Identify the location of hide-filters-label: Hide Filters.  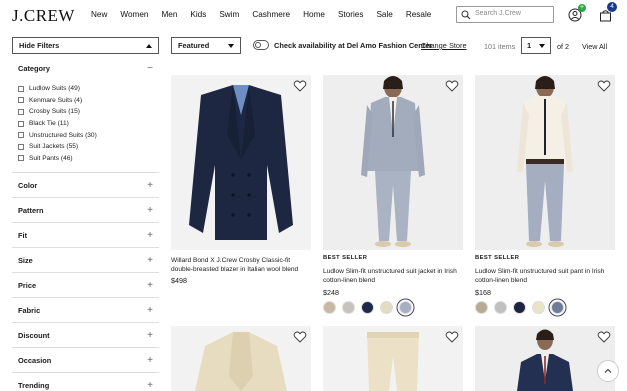
(39, 45).